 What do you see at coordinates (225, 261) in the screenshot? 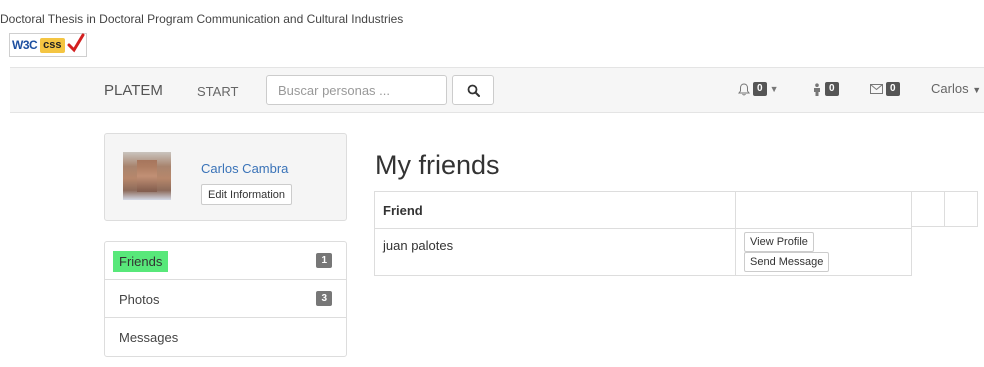
I see `menu-item-friends: Friends 1` at bounding box center [225, 261].